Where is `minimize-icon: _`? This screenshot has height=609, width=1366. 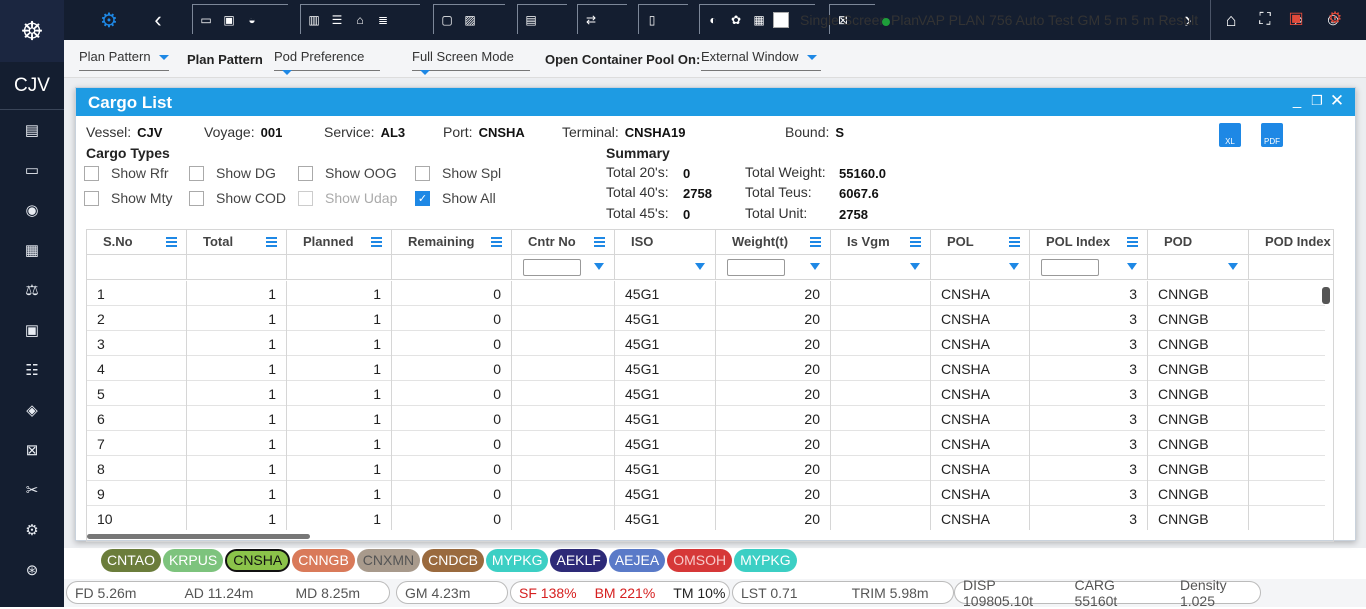
minimize-icon: _ is located at coordinates (1297, 100).